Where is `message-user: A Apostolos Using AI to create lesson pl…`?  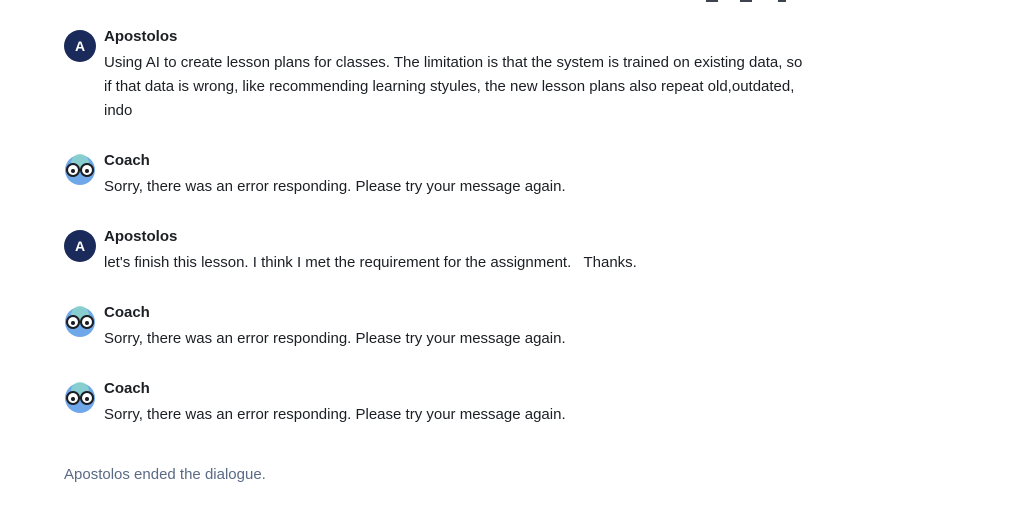
message-user: A Apostolos Using AI to create lesson pl… is located at coordinates (444, 78).